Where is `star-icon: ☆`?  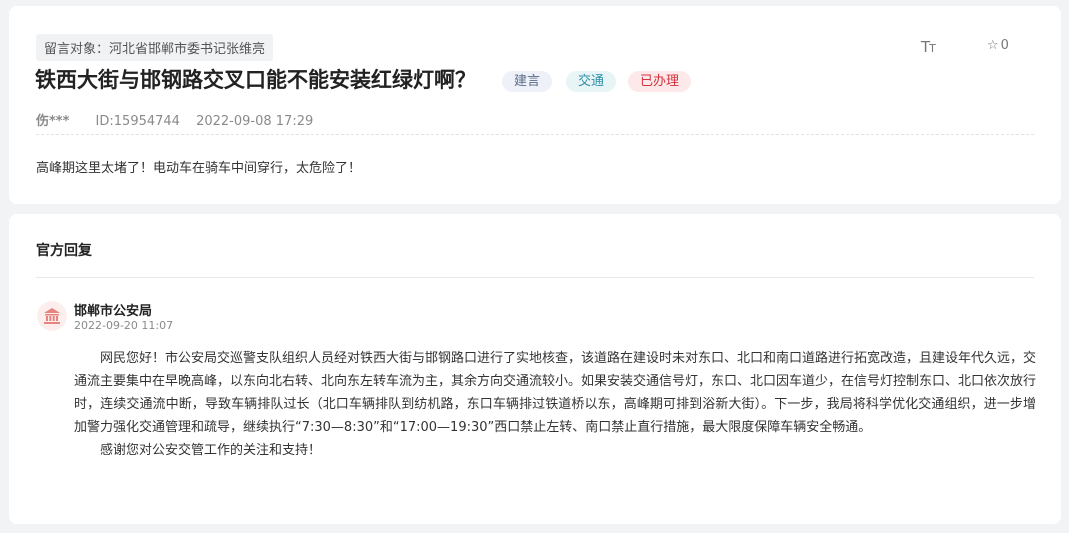 star-icon: ☆ is located at coordinates (993, 45).